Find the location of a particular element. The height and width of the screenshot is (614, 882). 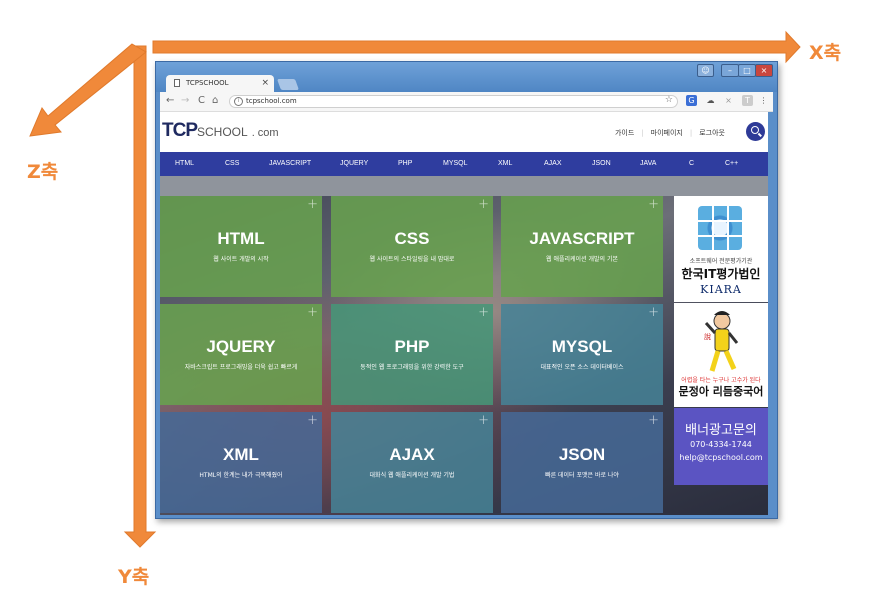

tile-subtitle: HTML의 한계는 내가 극복해줬어 is located at coordinates (241, 475).